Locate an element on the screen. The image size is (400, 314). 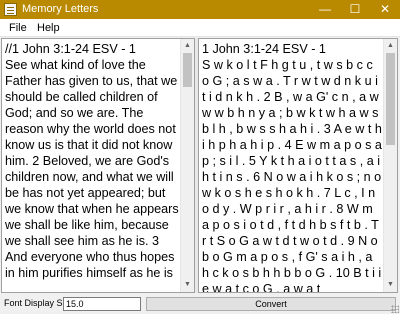
close-button: ✕ is located at coordinates (385, 9).